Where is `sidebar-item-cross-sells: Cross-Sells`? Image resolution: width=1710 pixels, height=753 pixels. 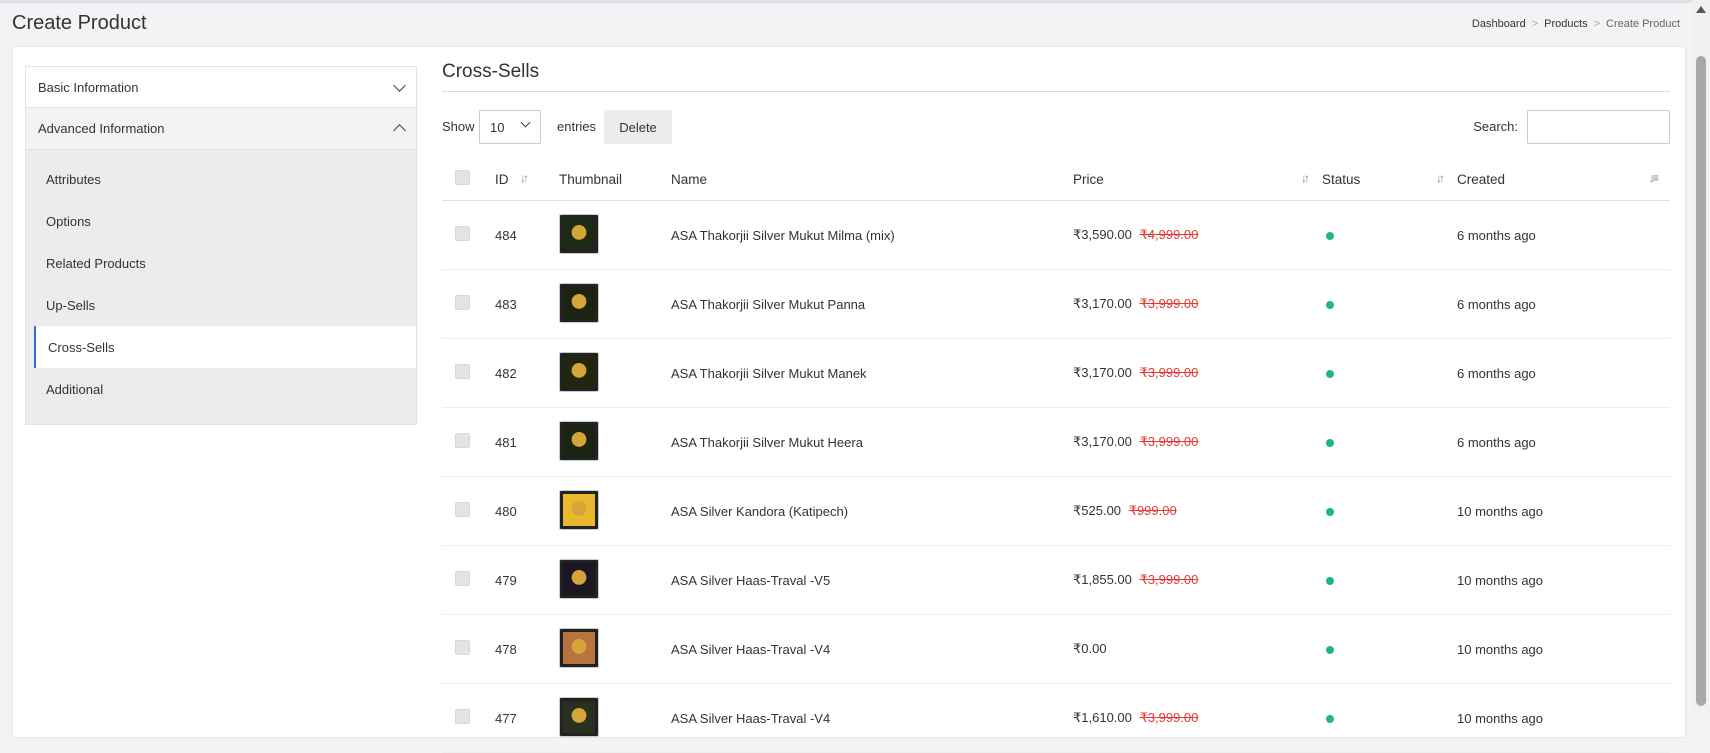
sidebar-item-cross-sells: Cross-Sells is located at coordinates (225, 347).